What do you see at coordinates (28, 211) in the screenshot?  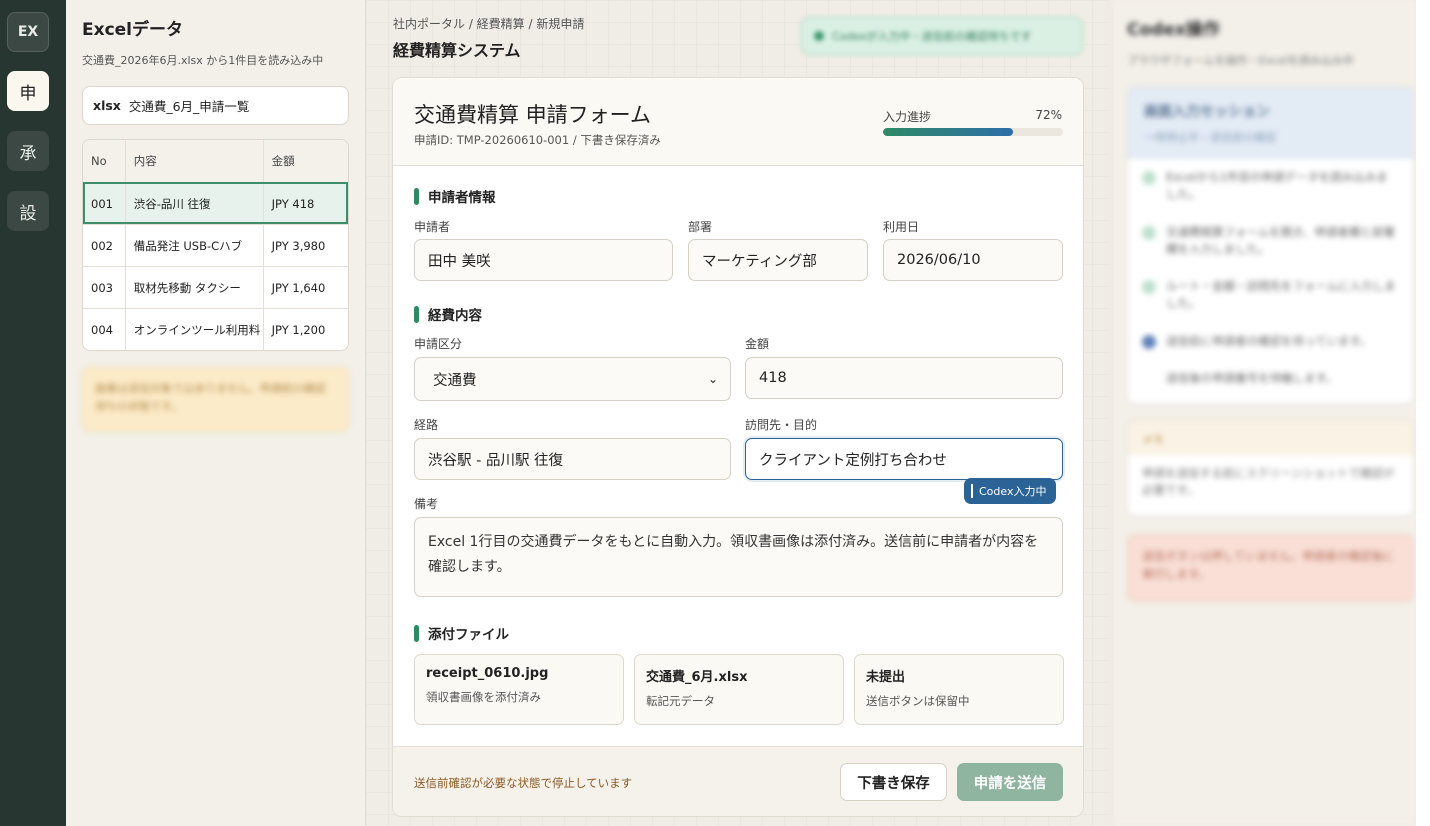 I see `rail-settings-button: 設` at bounding box center [28, 211].